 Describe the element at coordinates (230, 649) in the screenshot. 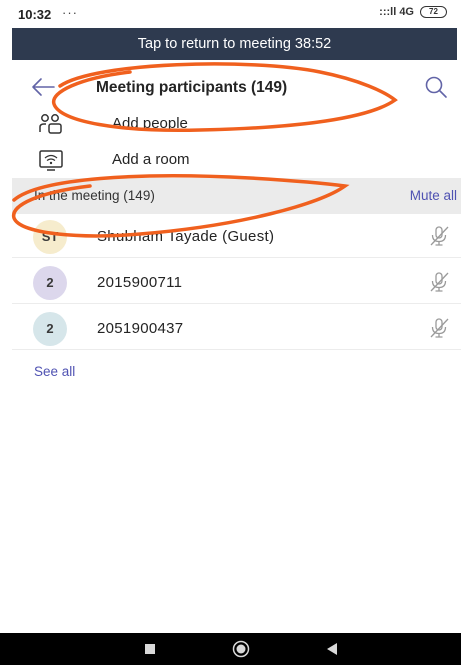

I see `system-nav-bar` at that location.